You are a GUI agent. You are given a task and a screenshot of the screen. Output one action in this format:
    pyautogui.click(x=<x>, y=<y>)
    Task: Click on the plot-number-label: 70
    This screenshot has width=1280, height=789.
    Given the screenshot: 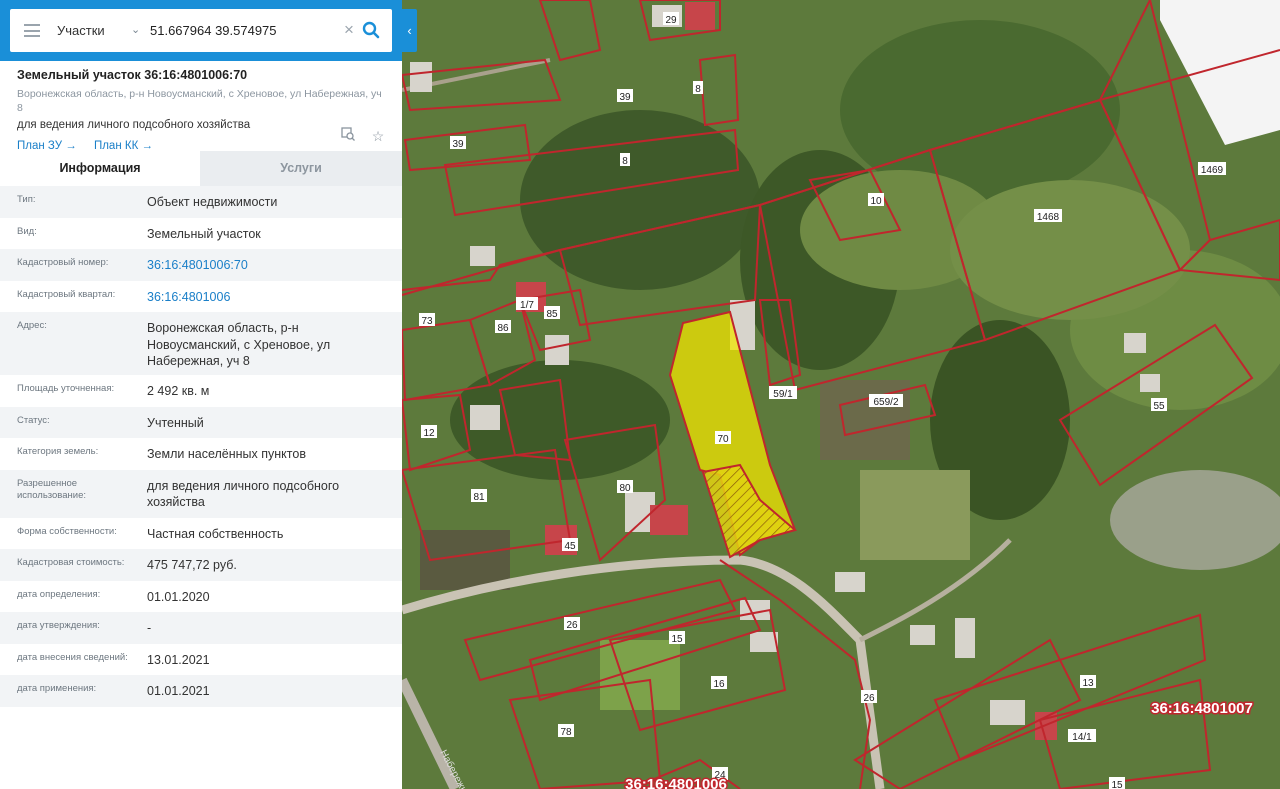 What is the action you would take?
    pyautogui.click(x=723, y=439)
    